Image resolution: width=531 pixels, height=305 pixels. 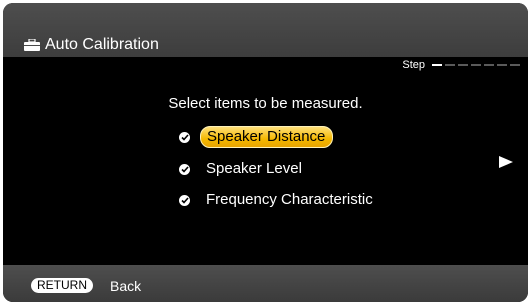 I want to click on instruction-text: Select items to be measured., so click(x=265, y=103).